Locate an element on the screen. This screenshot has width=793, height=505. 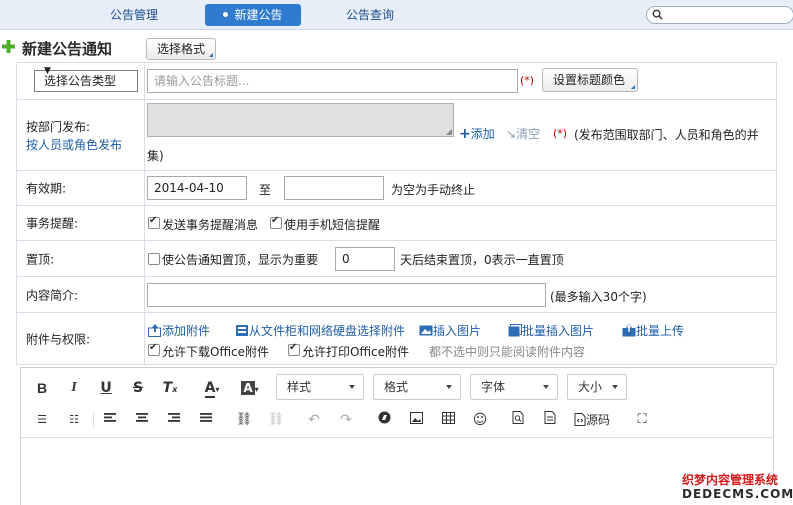
pin-cell: 使公告通知置顶，显示为重要 0 天后结束置顶，0表示一直置顶 is located at coordinates (461, 258).